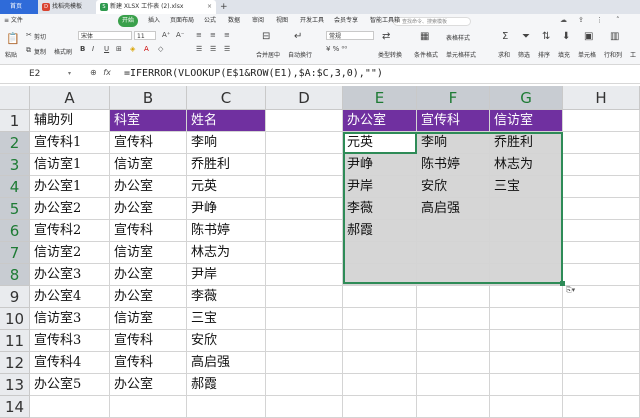  Describe the element at coordinates (148, 165) in the screenshot. I see `cell-b3: 信访室` at that location.